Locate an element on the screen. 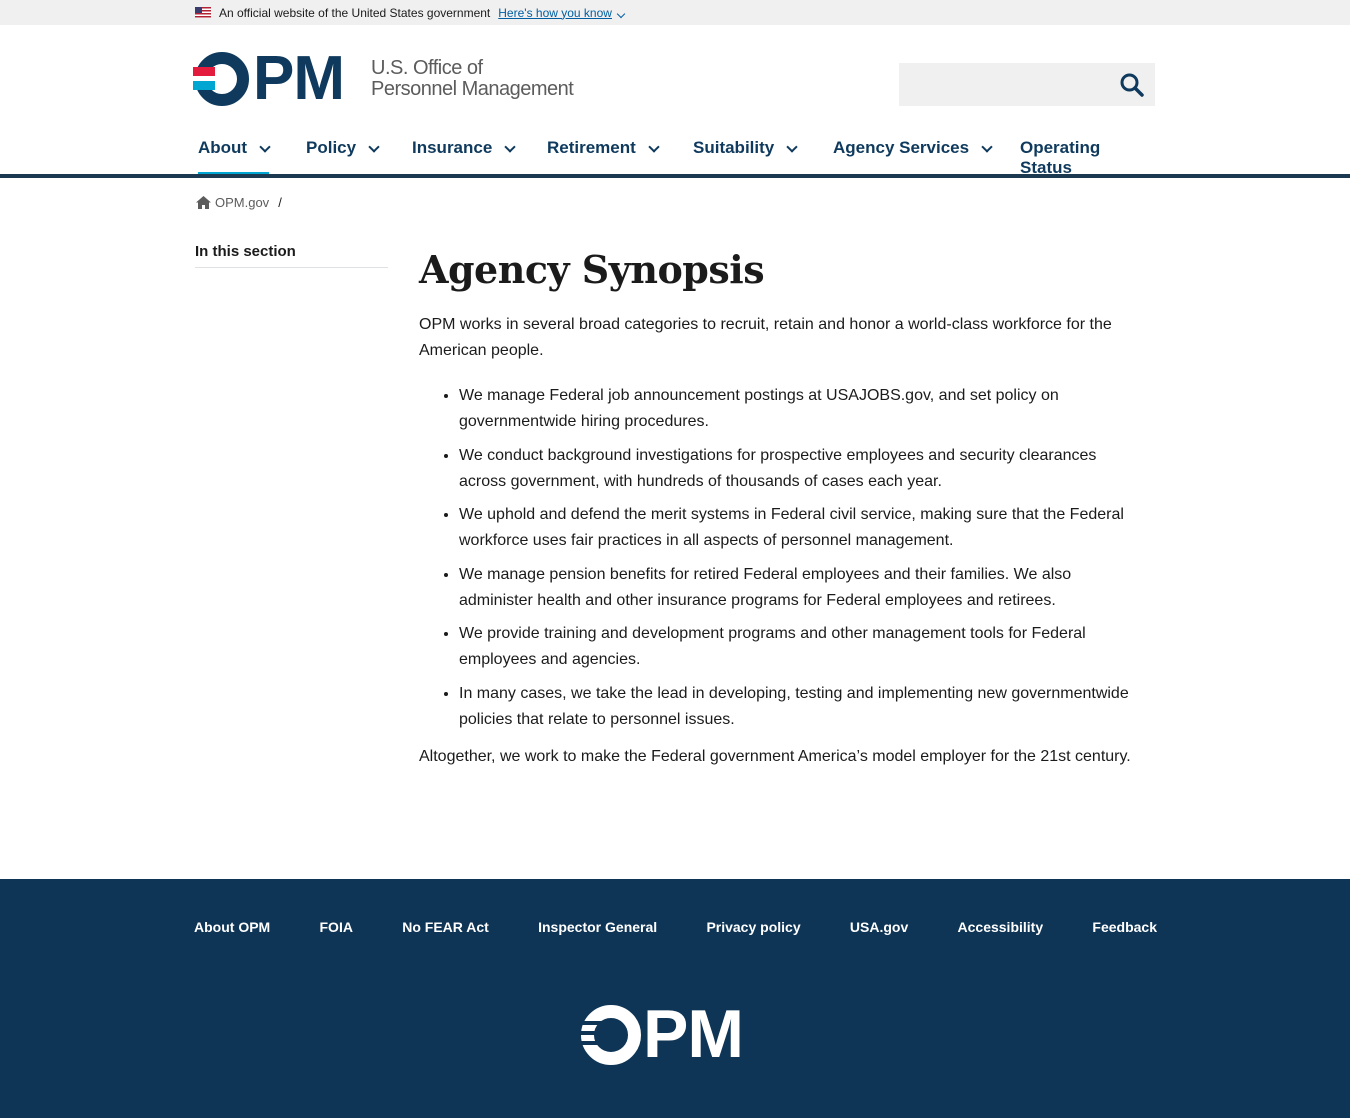  logo-blue-bar is located at coordinates (204, 85).